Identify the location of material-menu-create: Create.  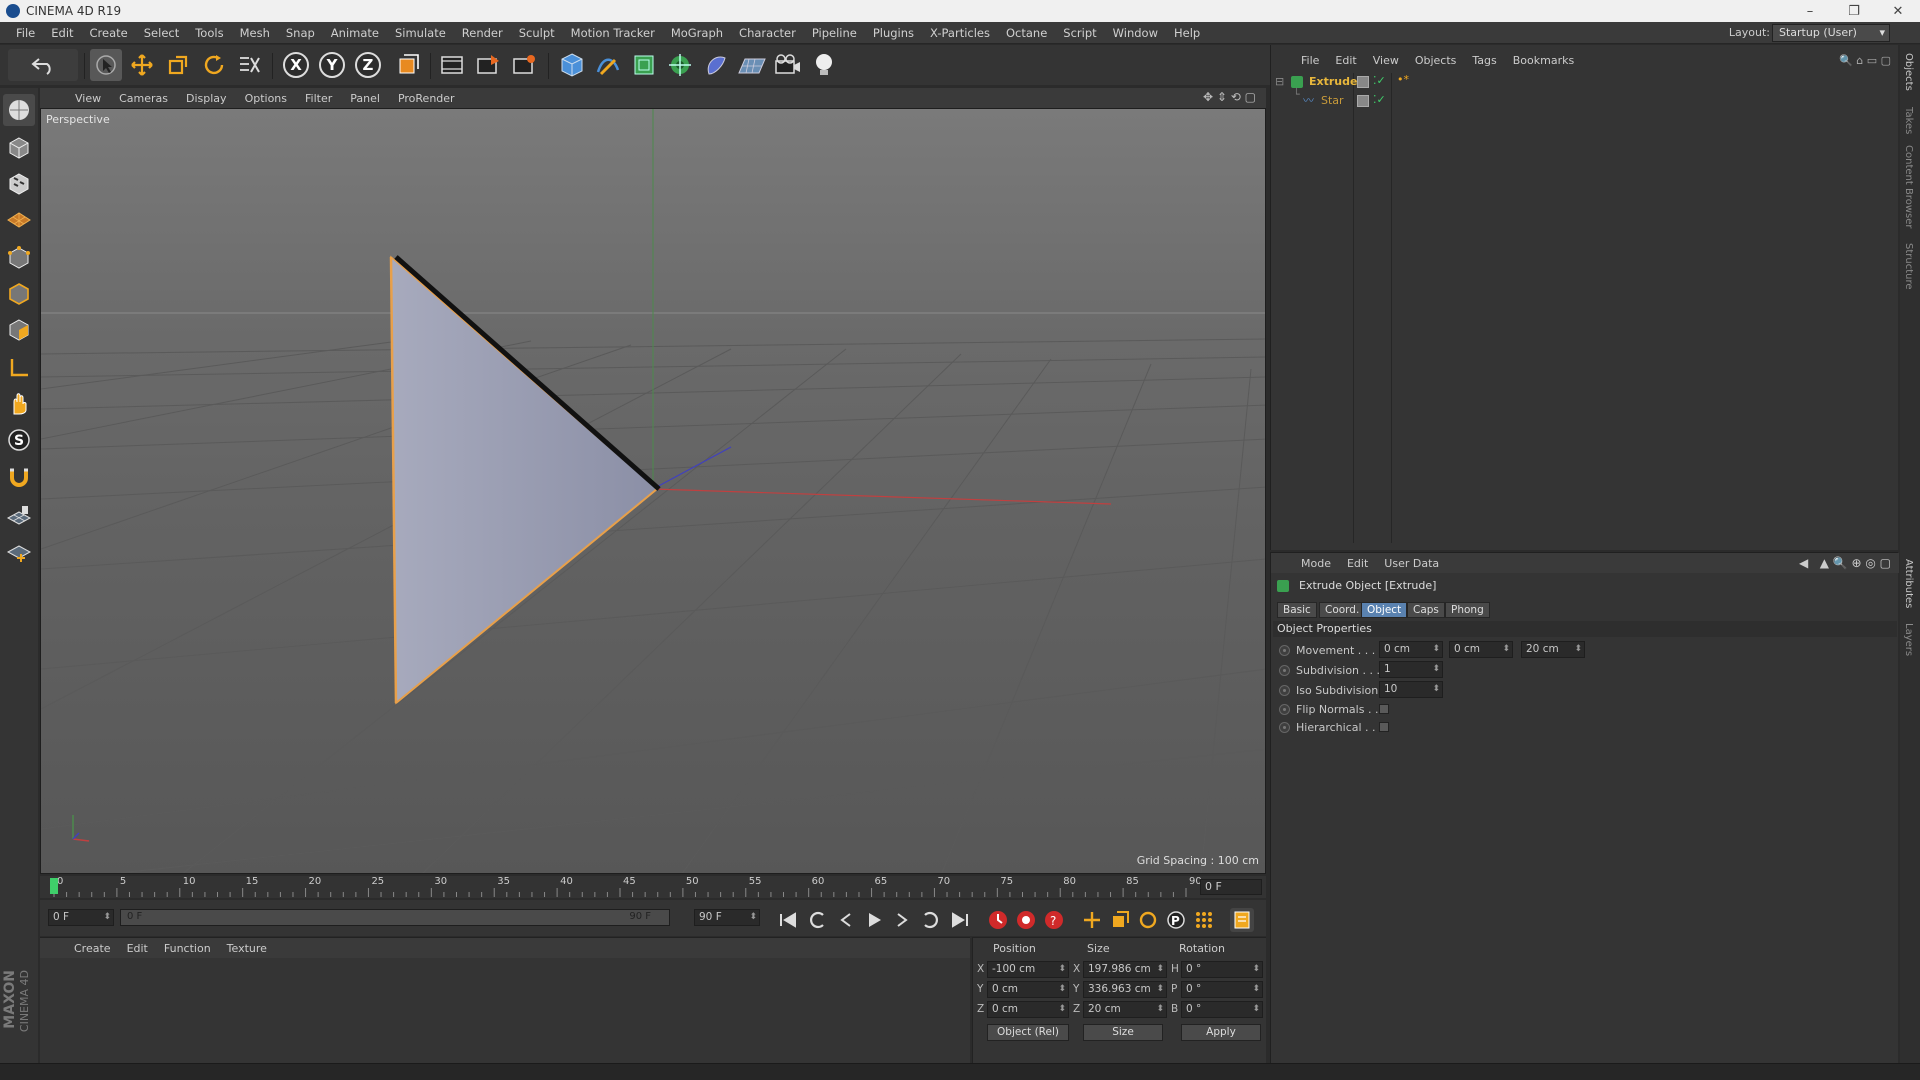
(92, 948).